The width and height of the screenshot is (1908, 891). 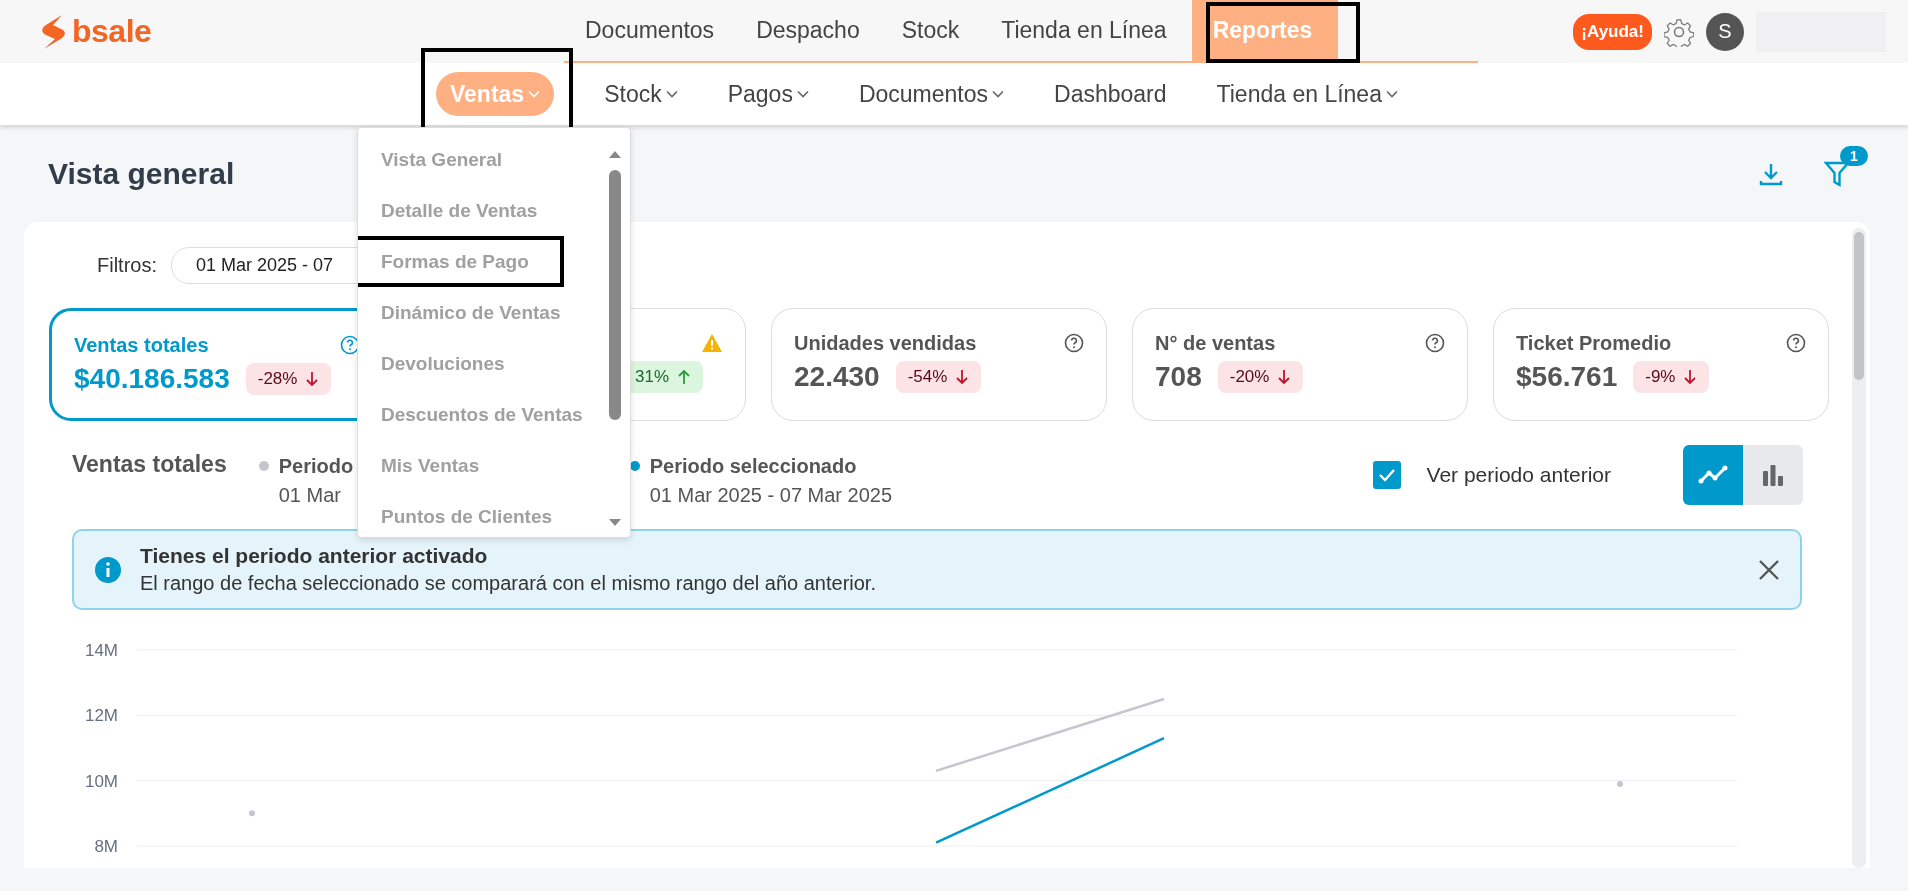 I want to click on kpi-value: 22.430, so click(x=837, y=377).